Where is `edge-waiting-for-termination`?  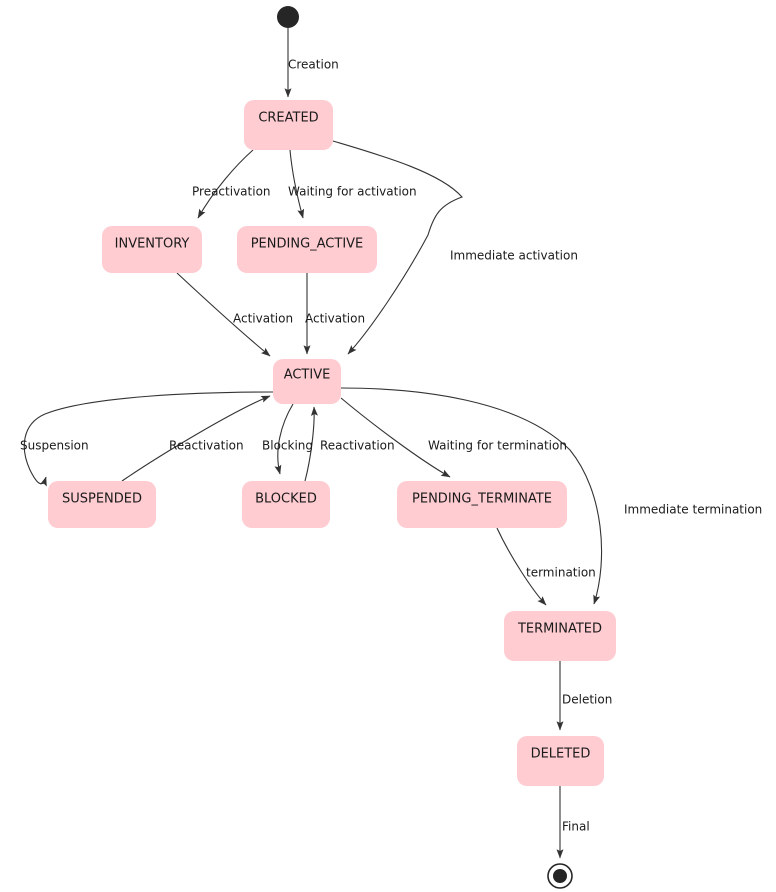 edge-waiting-for-termination is located at coordinates (395, 437).